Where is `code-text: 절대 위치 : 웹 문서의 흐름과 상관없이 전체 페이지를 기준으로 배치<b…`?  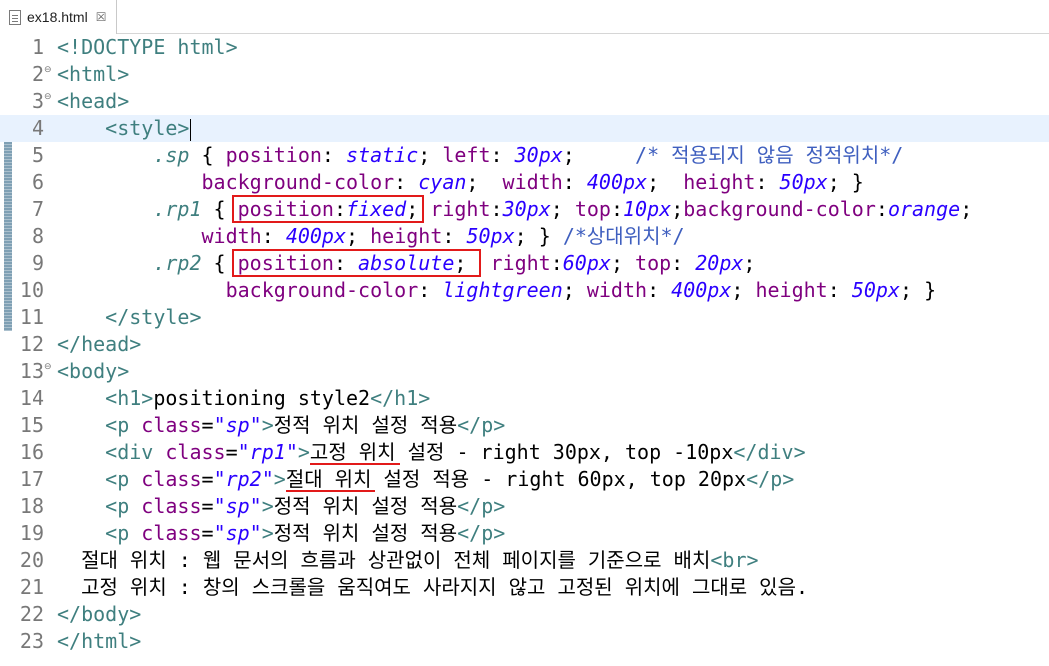 code-text: 절대 위치 : 웹 문서의 흐름과 상관없이 전체 페이지를 기준으로 배치<b… is located at coordinates (407, 560).